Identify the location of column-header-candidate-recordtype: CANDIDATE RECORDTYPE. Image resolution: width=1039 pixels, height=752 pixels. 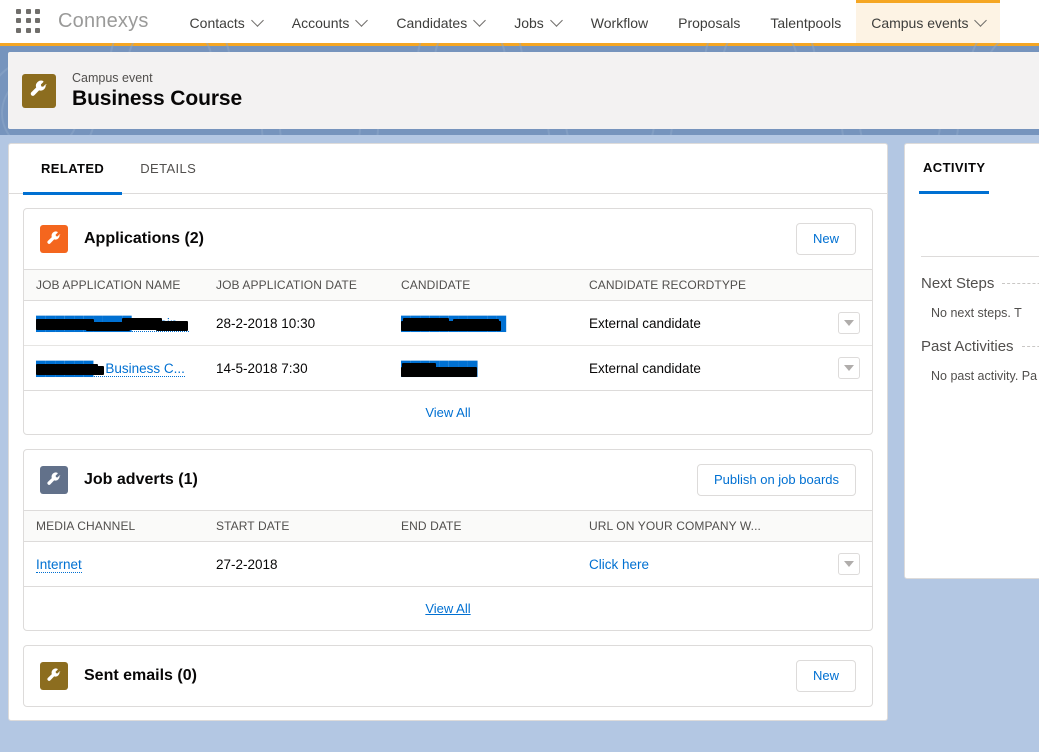
(701, 285).